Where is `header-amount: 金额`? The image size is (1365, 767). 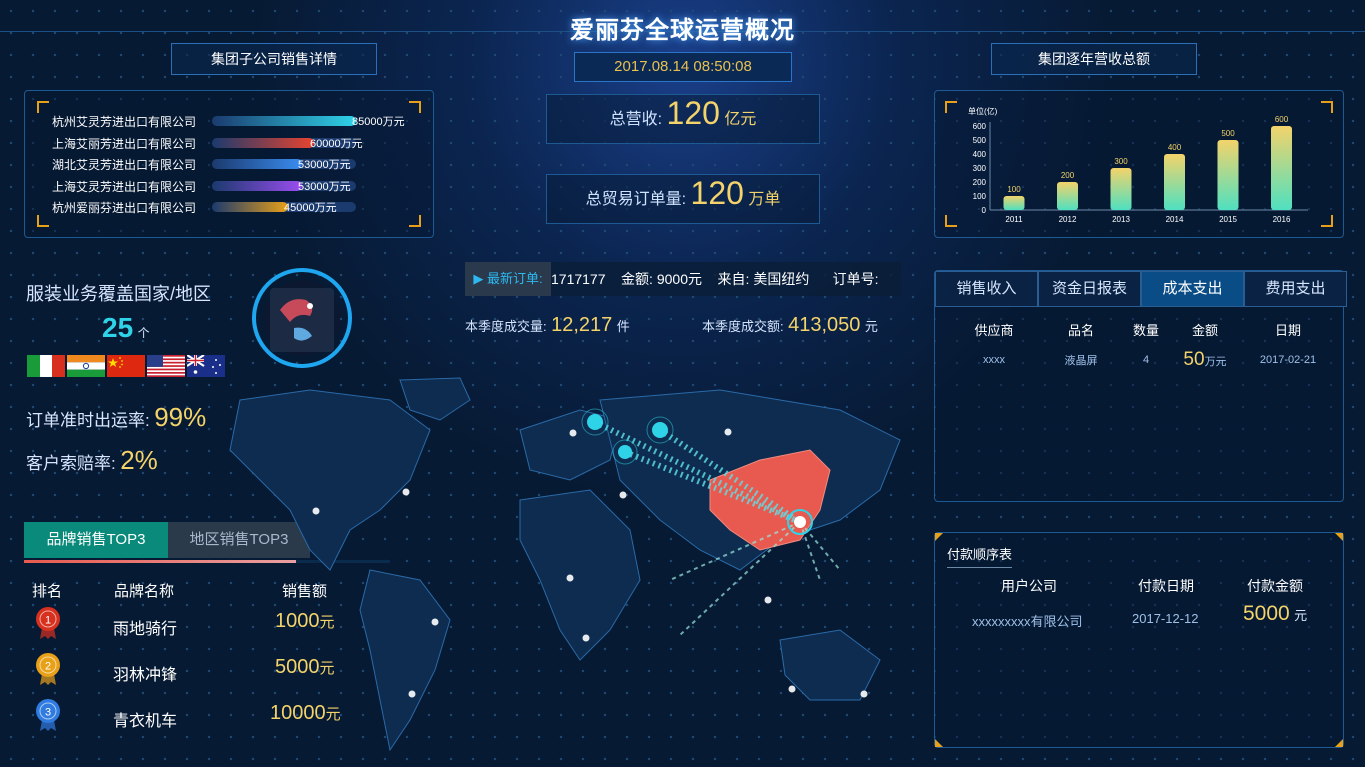
header-amount: 金额 is located at coordinates (1204, 330).